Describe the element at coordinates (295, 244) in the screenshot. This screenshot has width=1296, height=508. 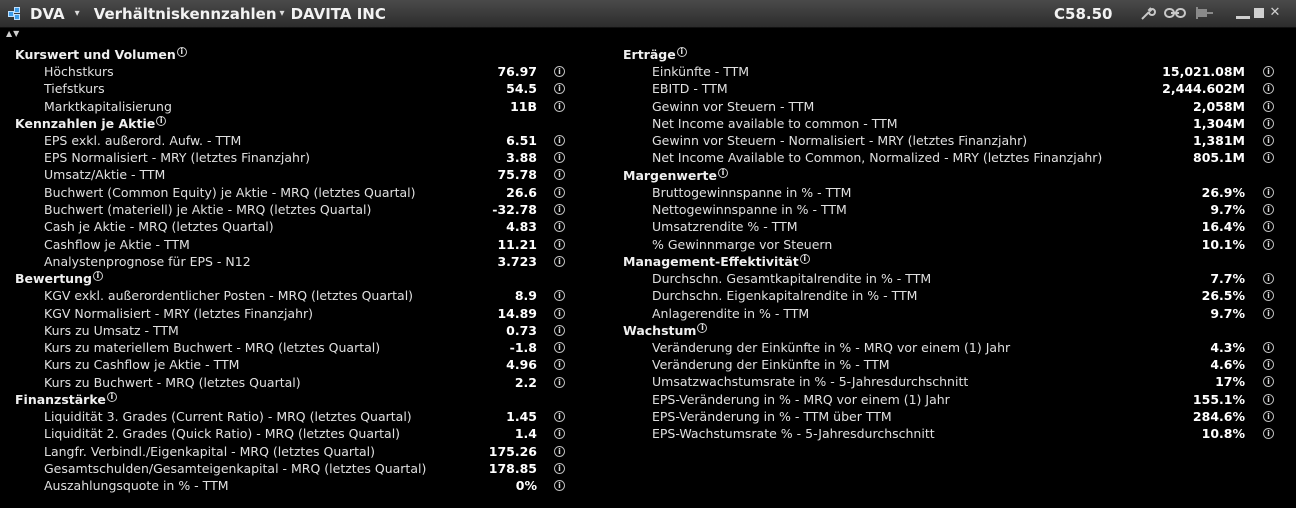
I see `metric-row: Cashflow je Aktie - TTM 11.21 i` at that location.